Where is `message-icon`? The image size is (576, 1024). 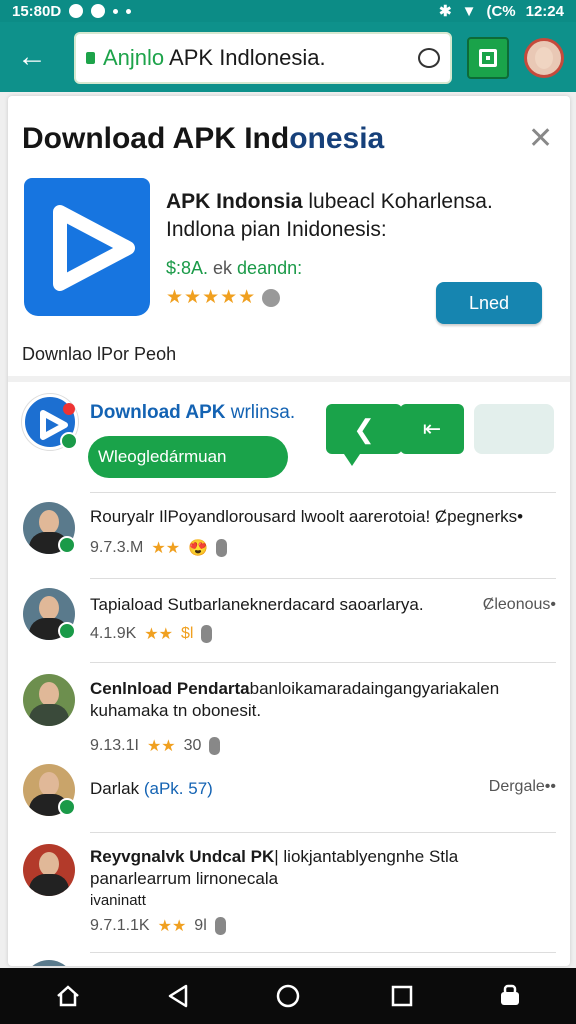 message-icon is located at coordinates (76, 11).